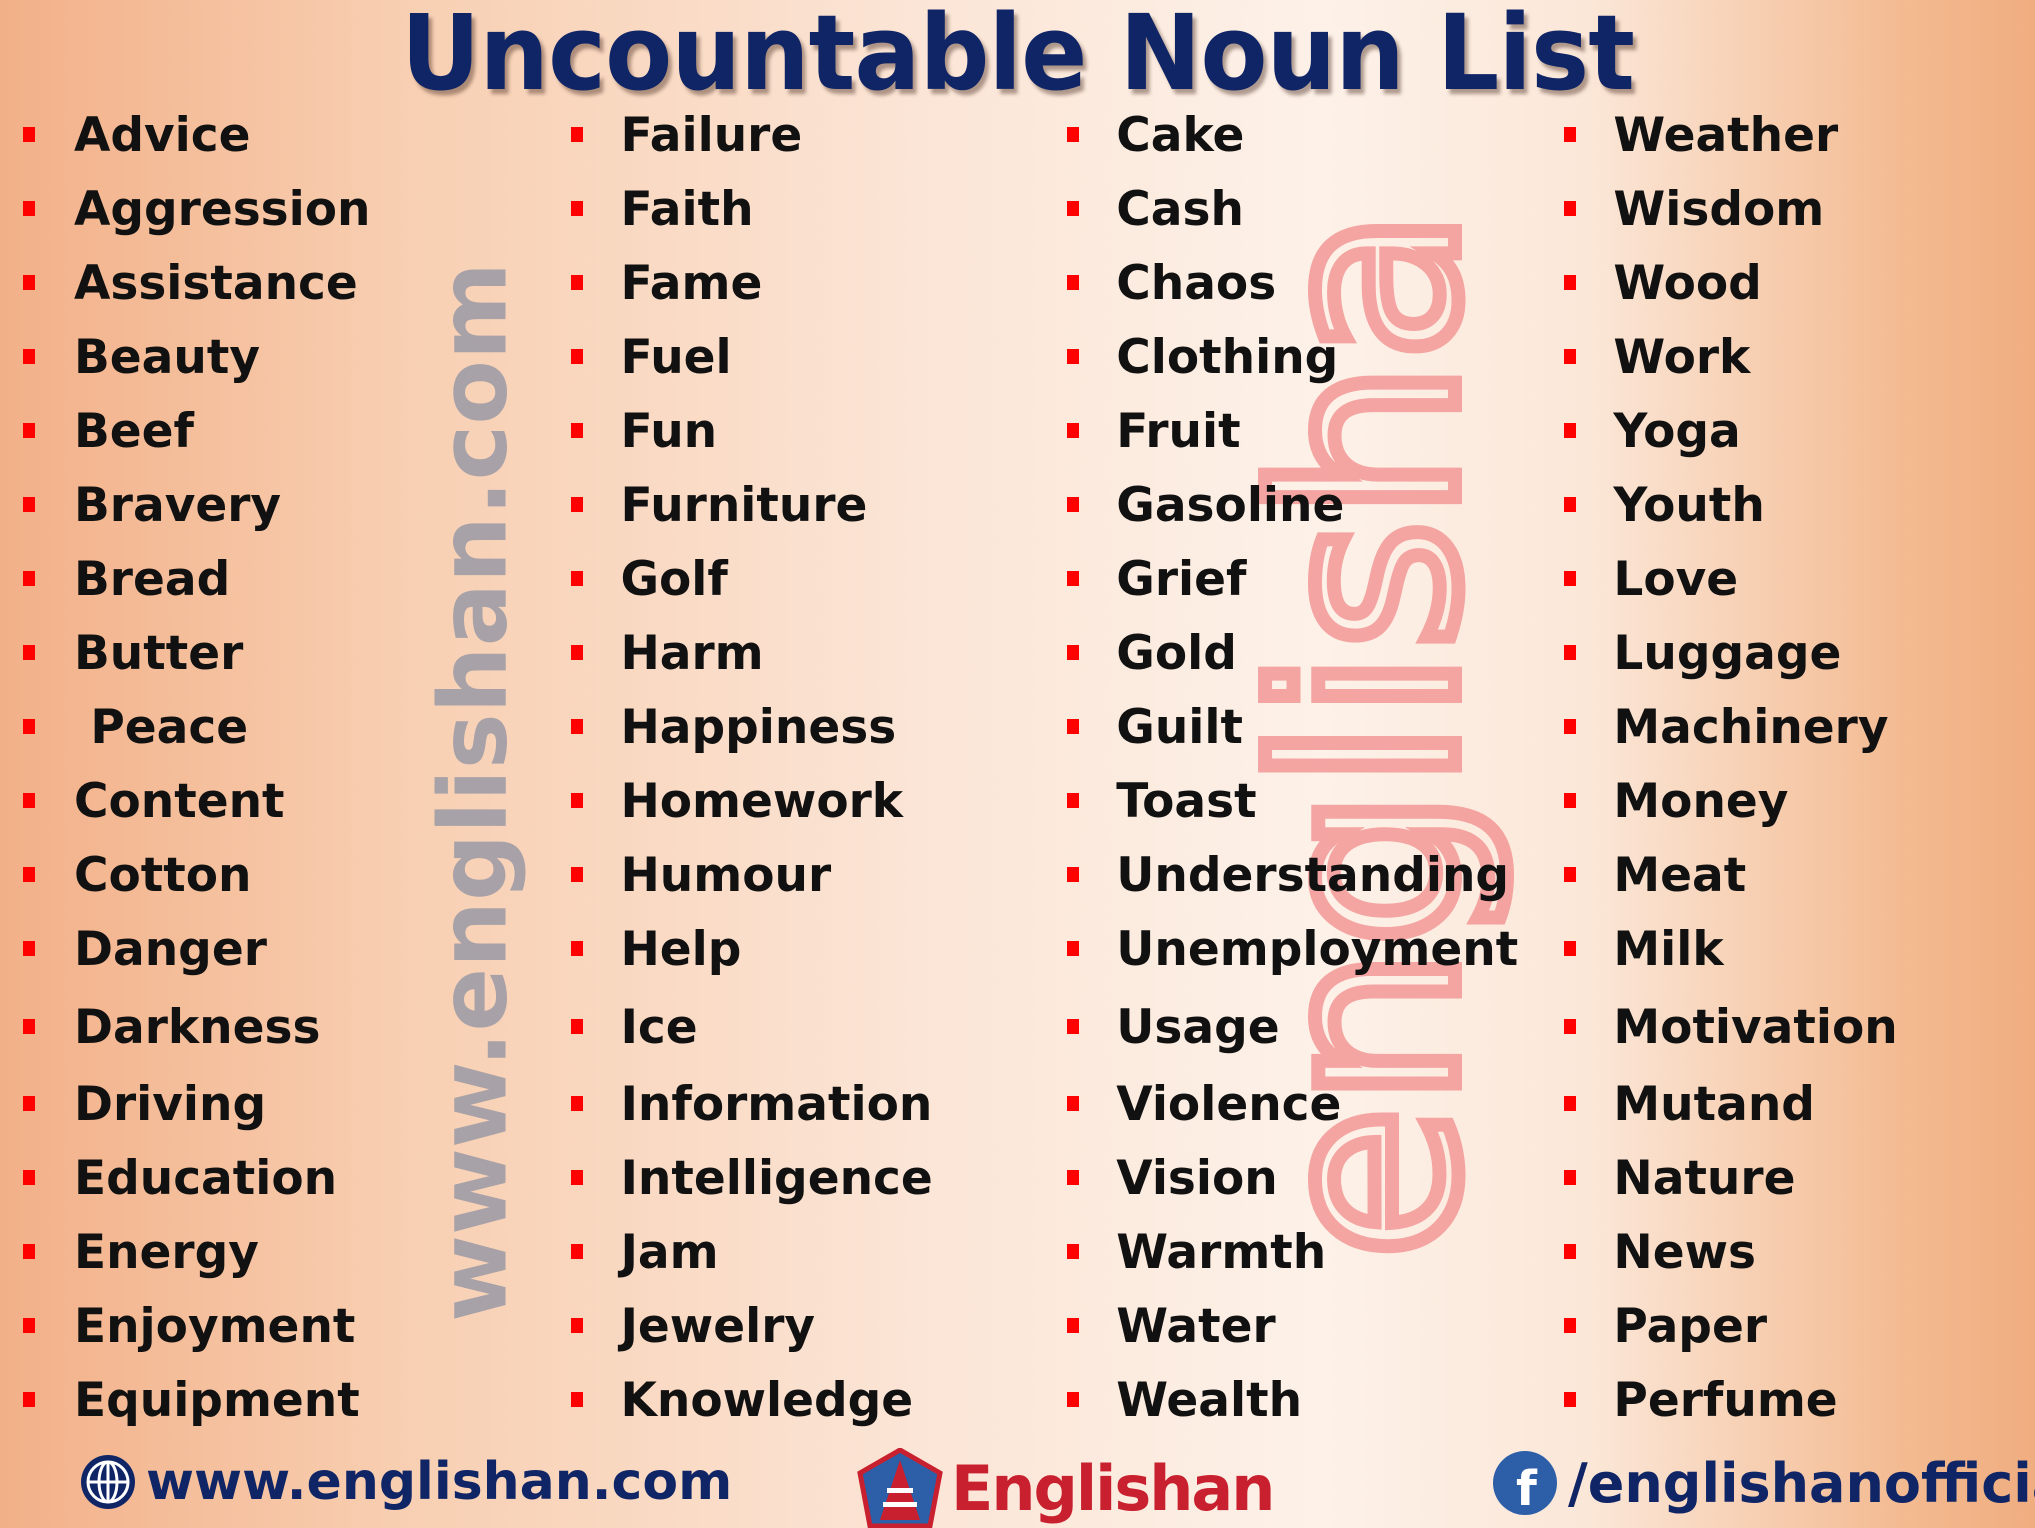  Describe the element at coordinates (776, 1105) in the screenshot. I see `noun-item: Information` at that location.